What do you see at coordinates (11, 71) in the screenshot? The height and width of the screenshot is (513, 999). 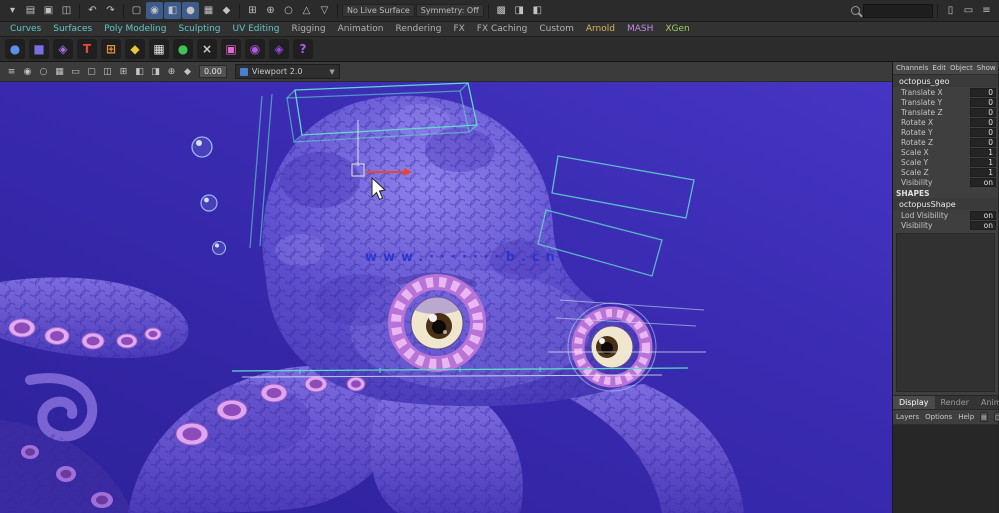 I see `panel-menu-icon: ≡` at bounding box center [11, 71].